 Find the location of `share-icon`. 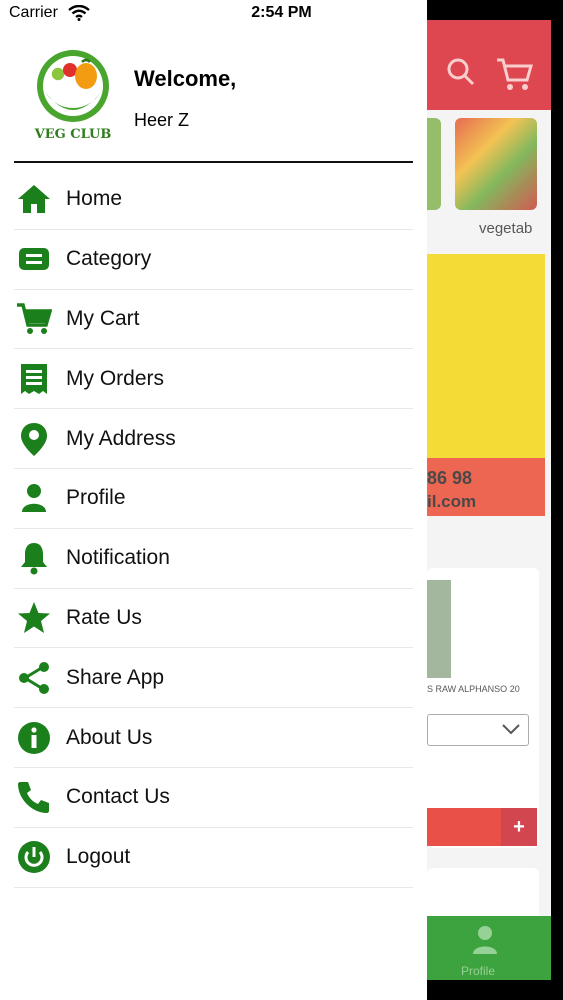

share-icon is located at coordinates (34, 678).